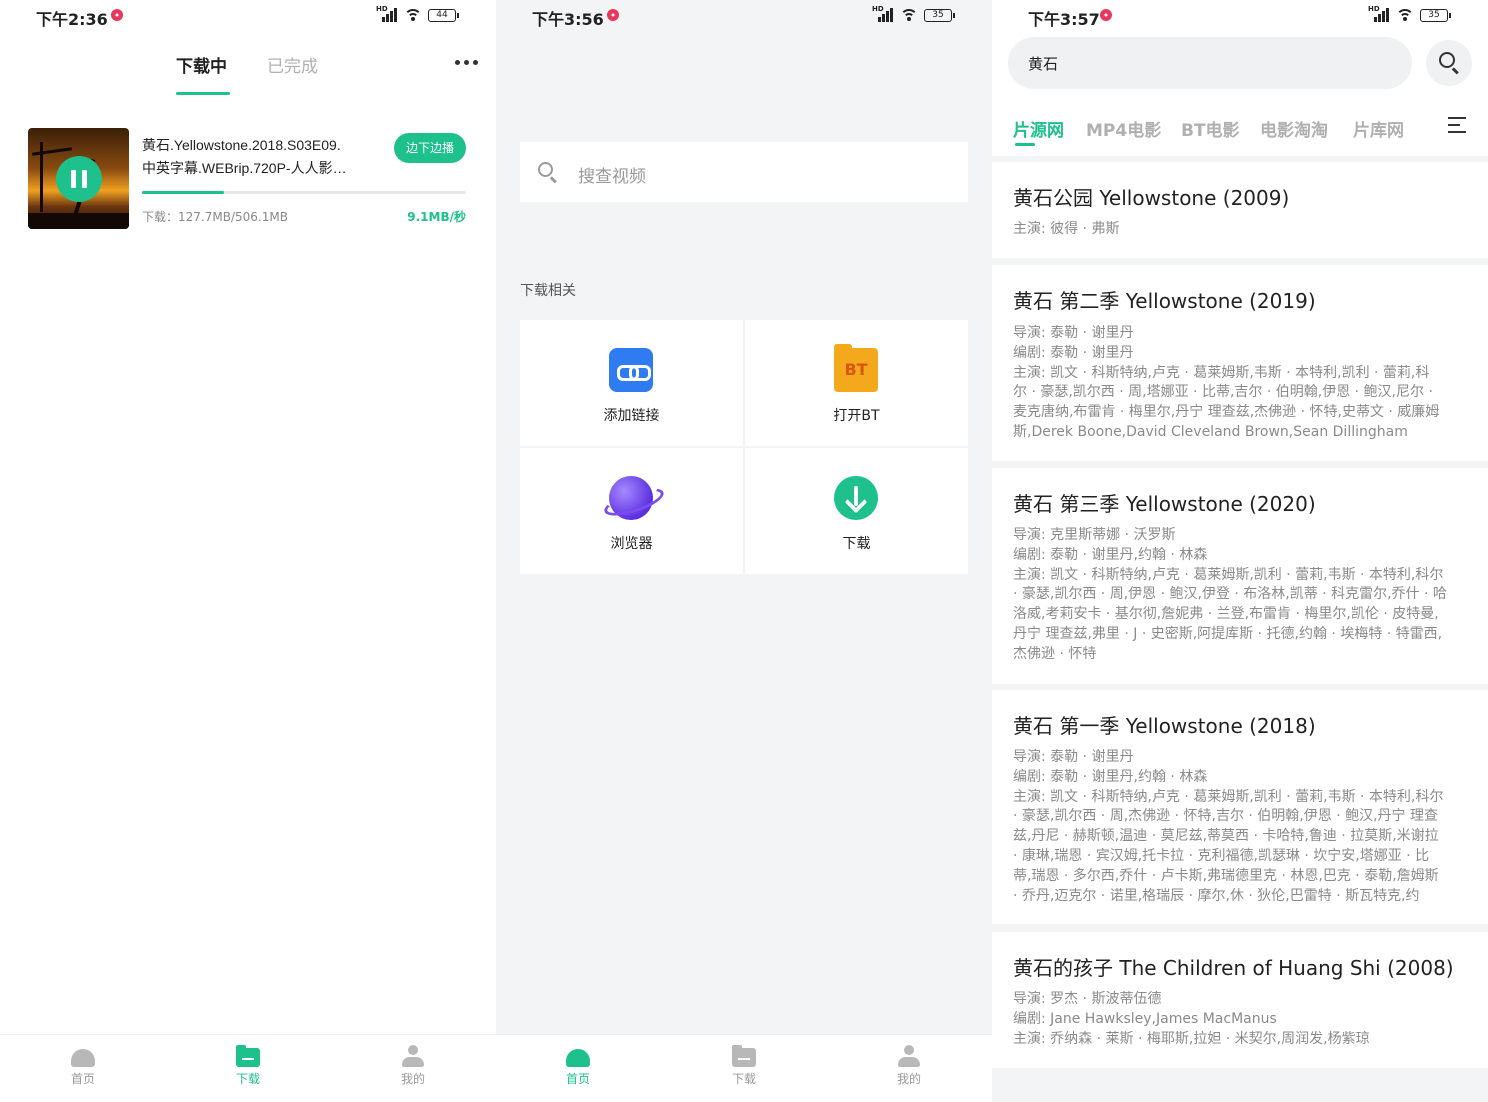 The width and height of the screenshot is (1488, 1102). I want to click on bt-folder-icon: BT, so click(856, 368).